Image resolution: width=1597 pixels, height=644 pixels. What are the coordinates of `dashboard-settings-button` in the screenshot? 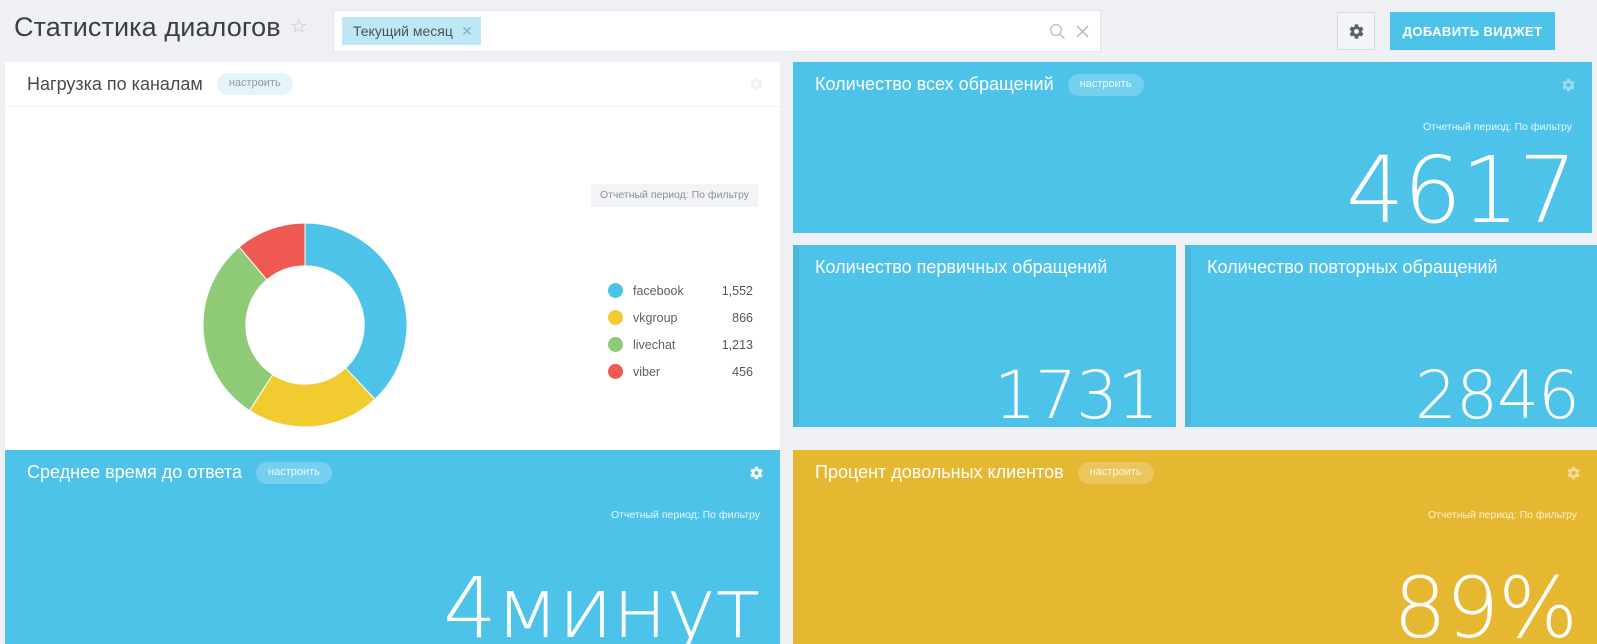 It's located at (1356, 31).